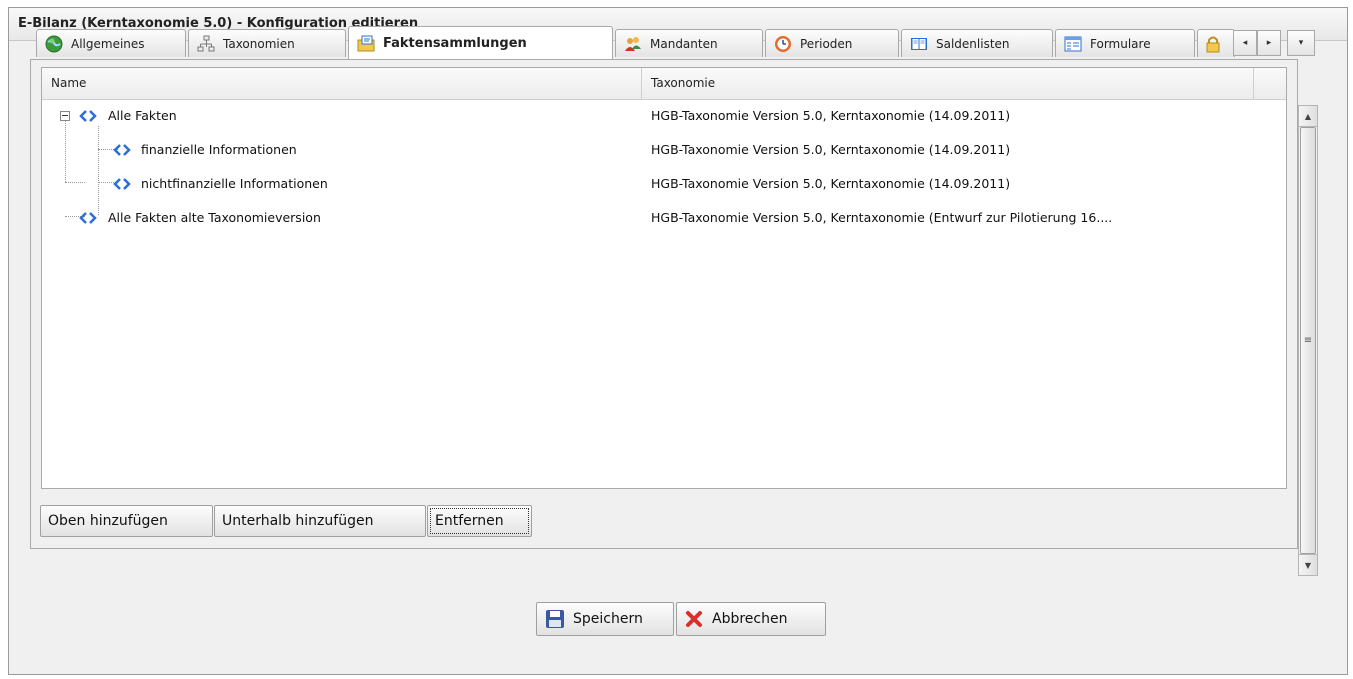 This screenshot has width=1353, height=679. I want to click on tab-faktensammlungen: Faktensammlungen, so click(480, 42).